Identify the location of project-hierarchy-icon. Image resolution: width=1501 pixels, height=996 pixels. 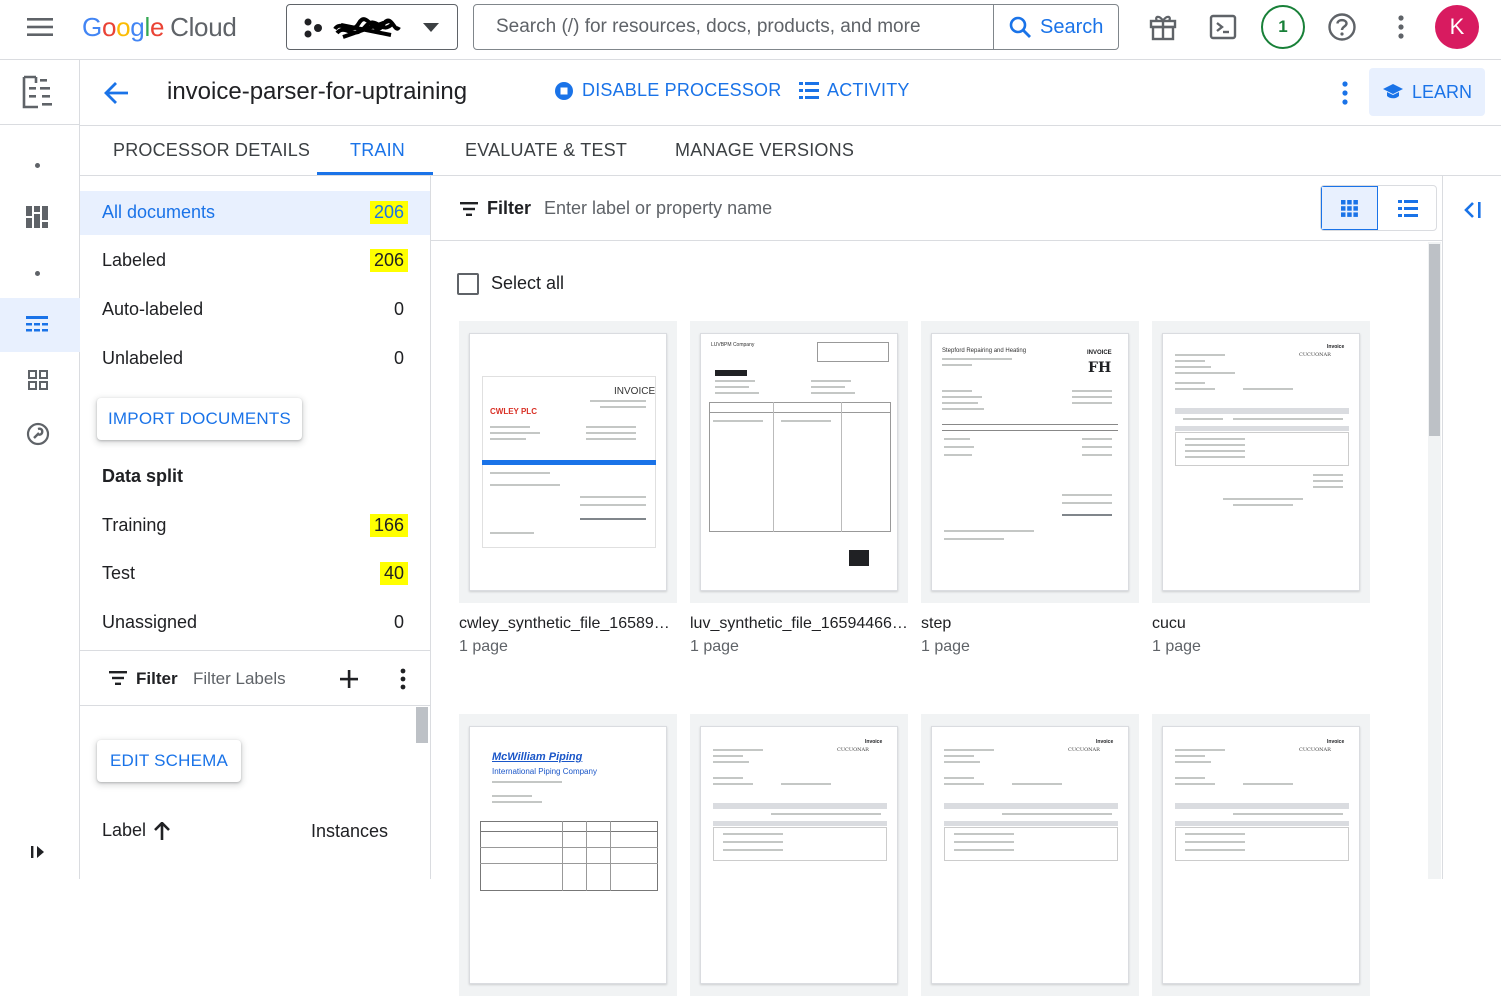
(313, 28).